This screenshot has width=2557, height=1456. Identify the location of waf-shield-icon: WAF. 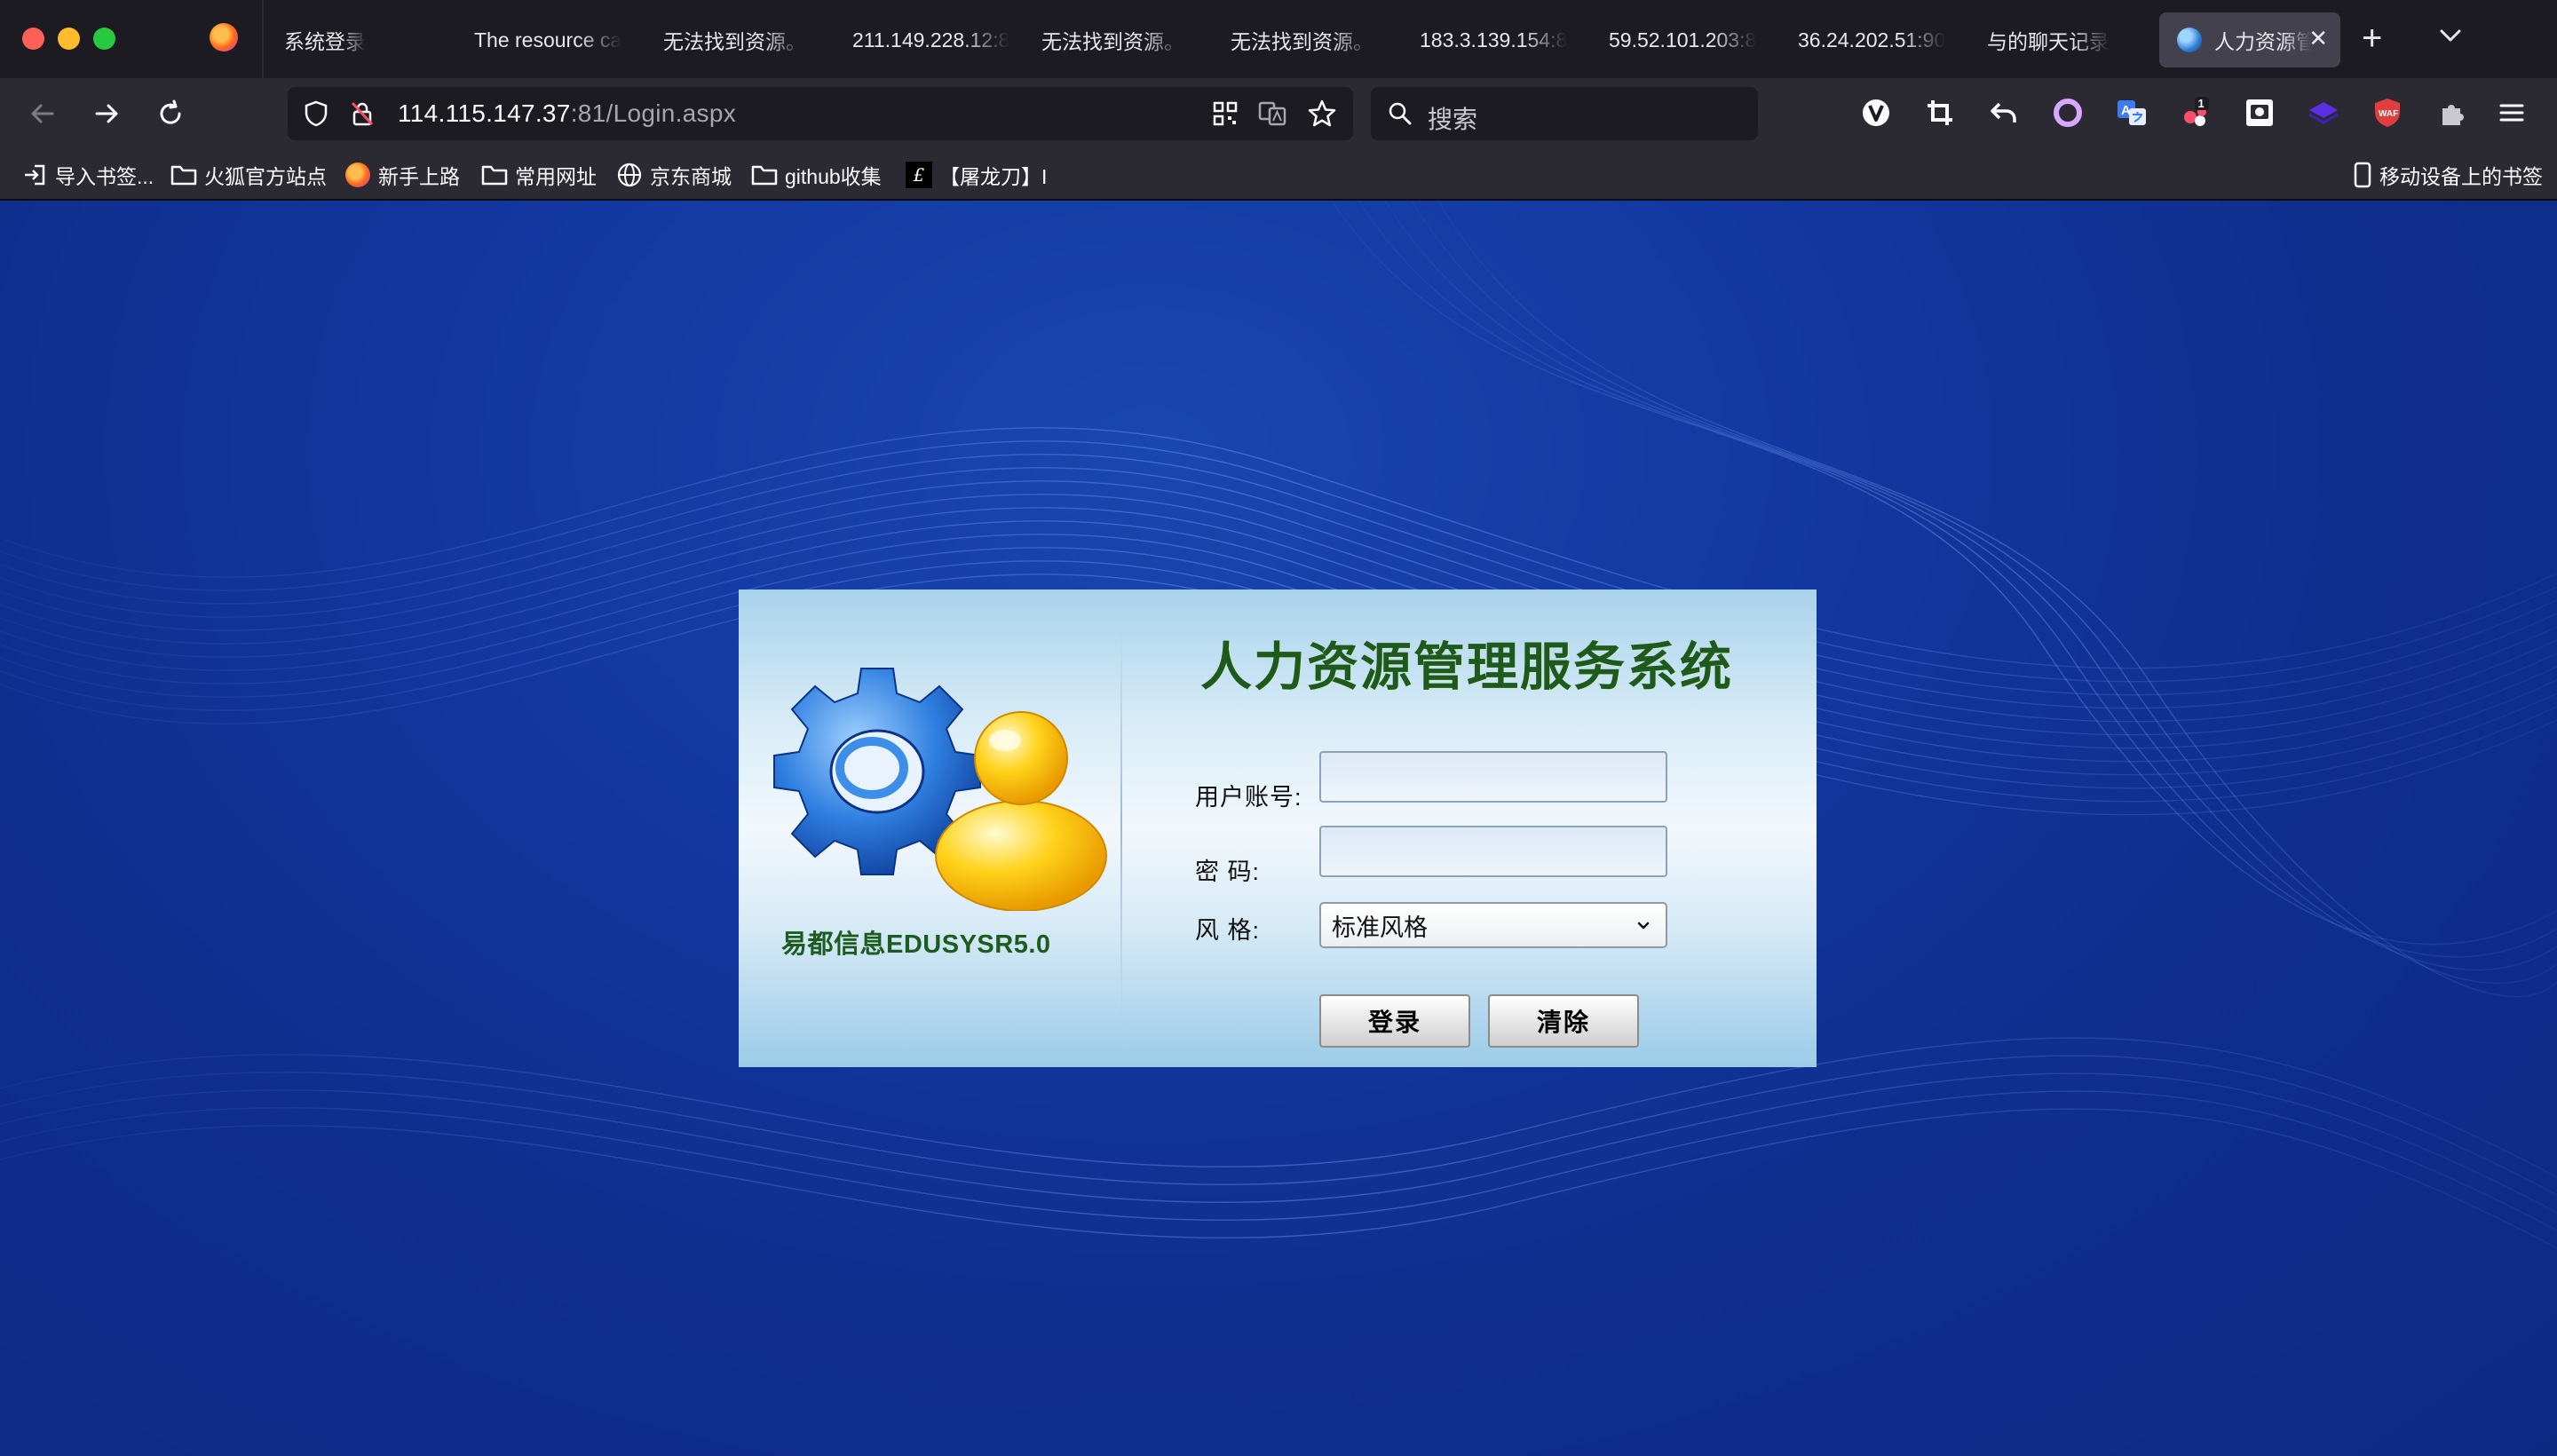
(2387, 112).